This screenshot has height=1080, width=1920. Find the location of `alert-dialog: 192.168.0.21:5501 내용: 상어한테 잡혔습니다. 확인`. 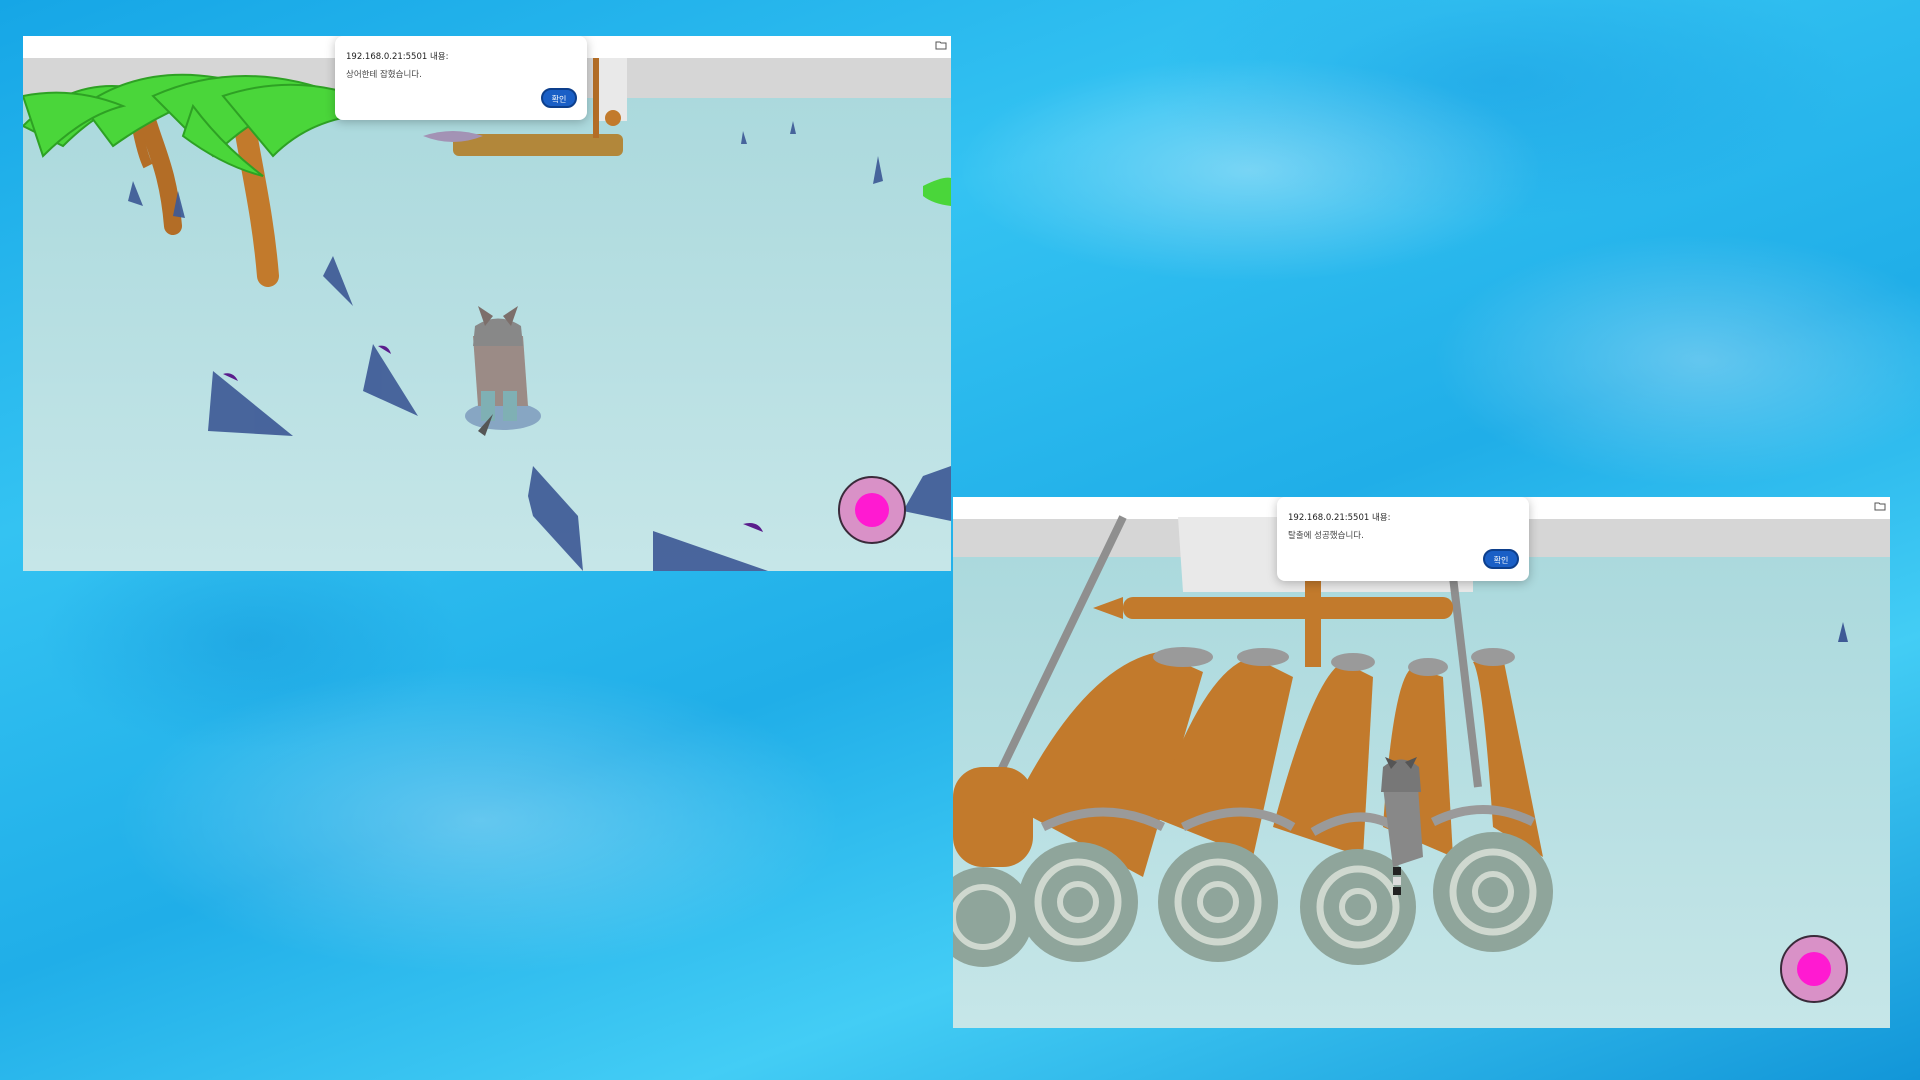

alert-dialog: 192.168.0.21:5501 내용: 상어한테 잡혔습니다. 확인 is located at coordinates (461, 78).